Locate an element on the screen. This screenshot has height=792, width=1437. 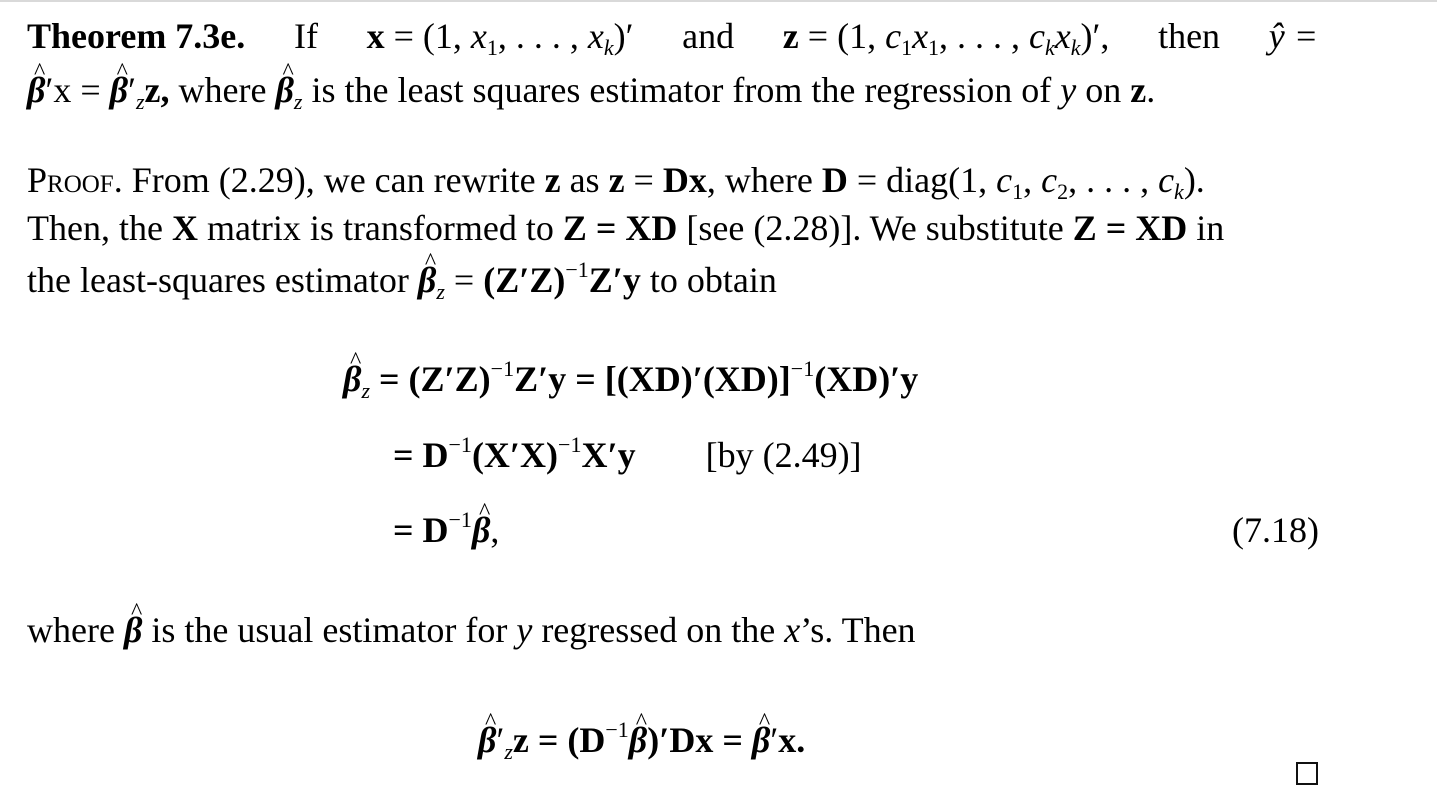
equation-reference: [by (2.49)] is located at coordinates (783, 455).